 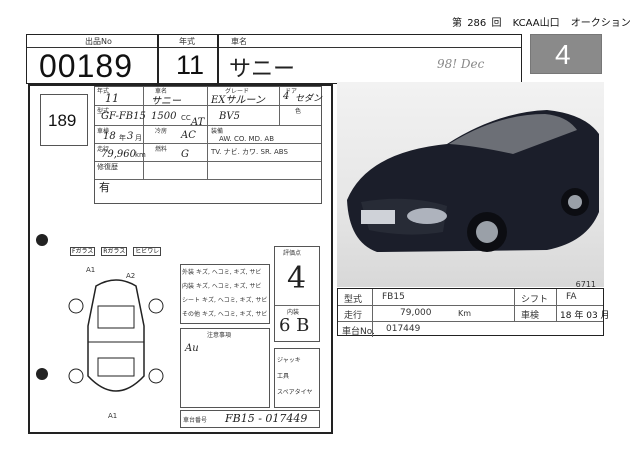 What do you see at coordinates (403, 329) in the screenshot?
I see `info-chassis-value: 017449` at bounding box center [403, 329].